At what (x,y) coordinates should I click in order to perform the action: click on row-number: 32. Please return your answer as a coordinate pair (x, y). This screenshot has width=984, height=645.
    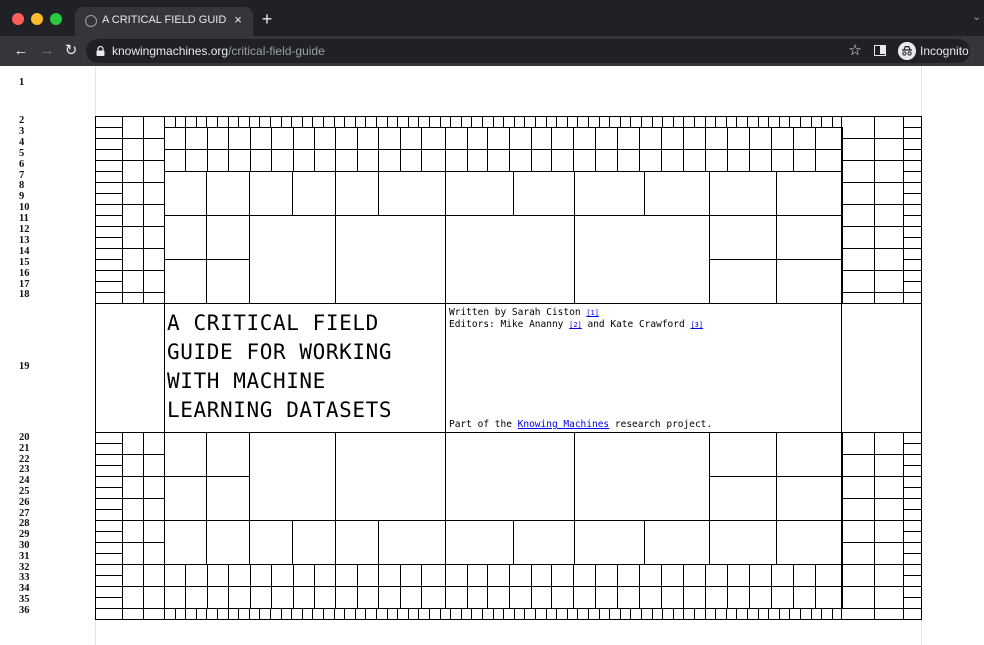
    Looking at the image, I should click on (24, 567).